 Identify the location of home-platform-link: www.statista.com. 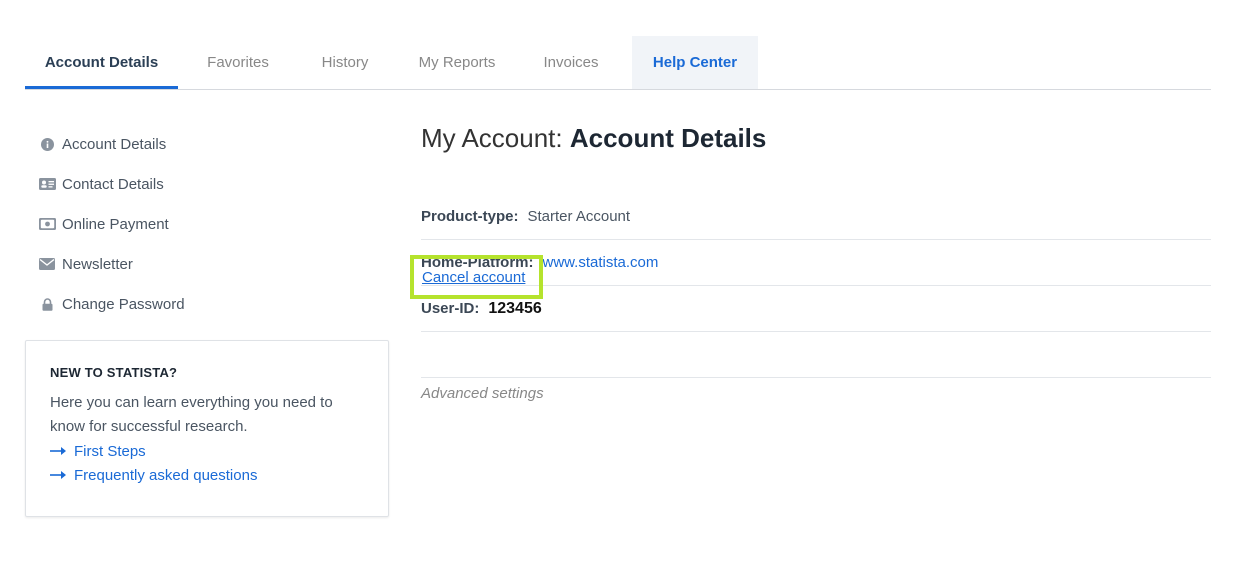
(601, 262).